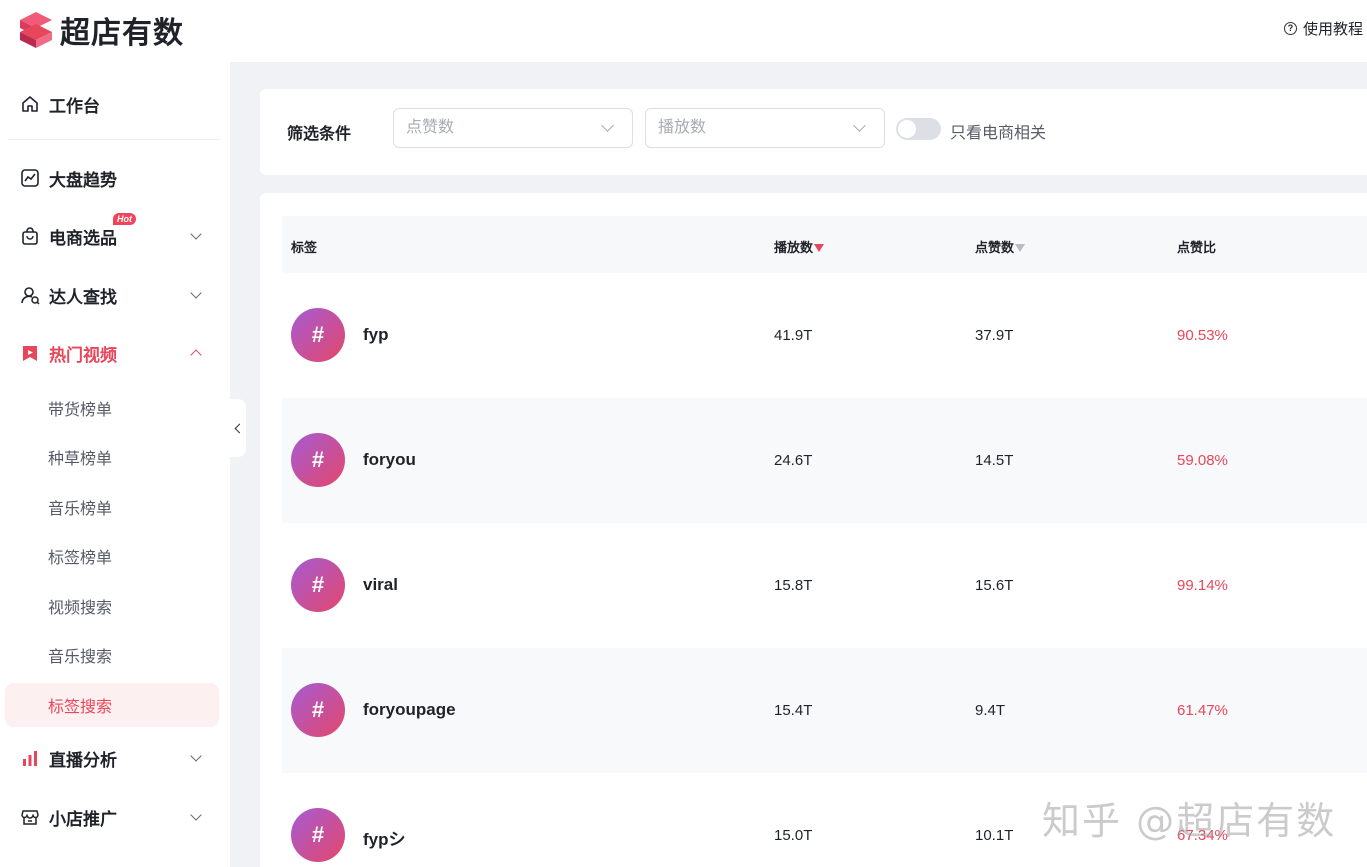  What do you see at coordinates (824, 460) in the screenshot?
I see `table-row: # foryou 24.6T 14.5T 59.08%` at bounding box center [824, 460].